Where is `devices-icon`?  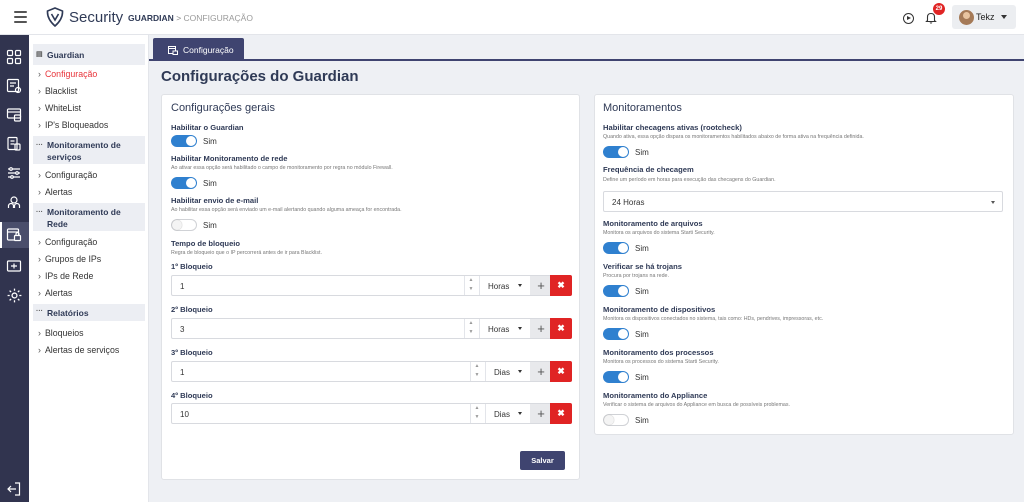
devices-icon is located at coordinates (14, 115).